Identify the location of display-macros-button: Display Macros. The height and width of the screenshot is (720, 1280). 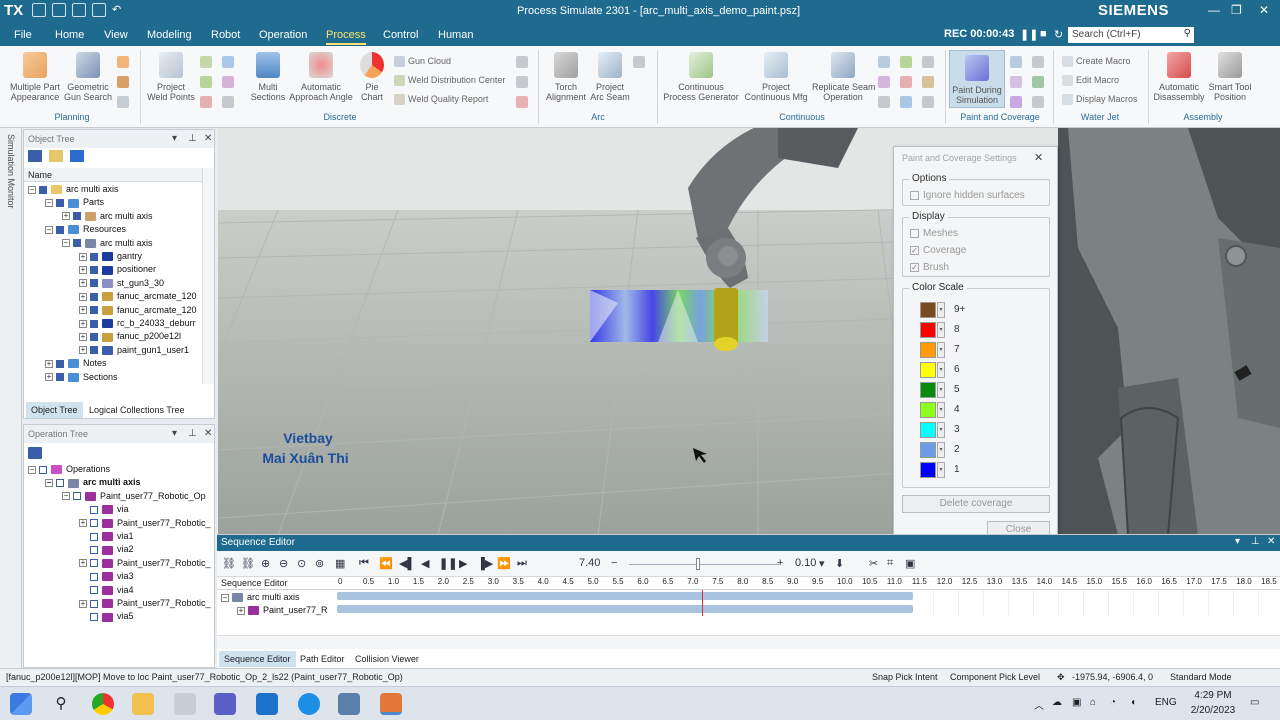
(1100, 100).